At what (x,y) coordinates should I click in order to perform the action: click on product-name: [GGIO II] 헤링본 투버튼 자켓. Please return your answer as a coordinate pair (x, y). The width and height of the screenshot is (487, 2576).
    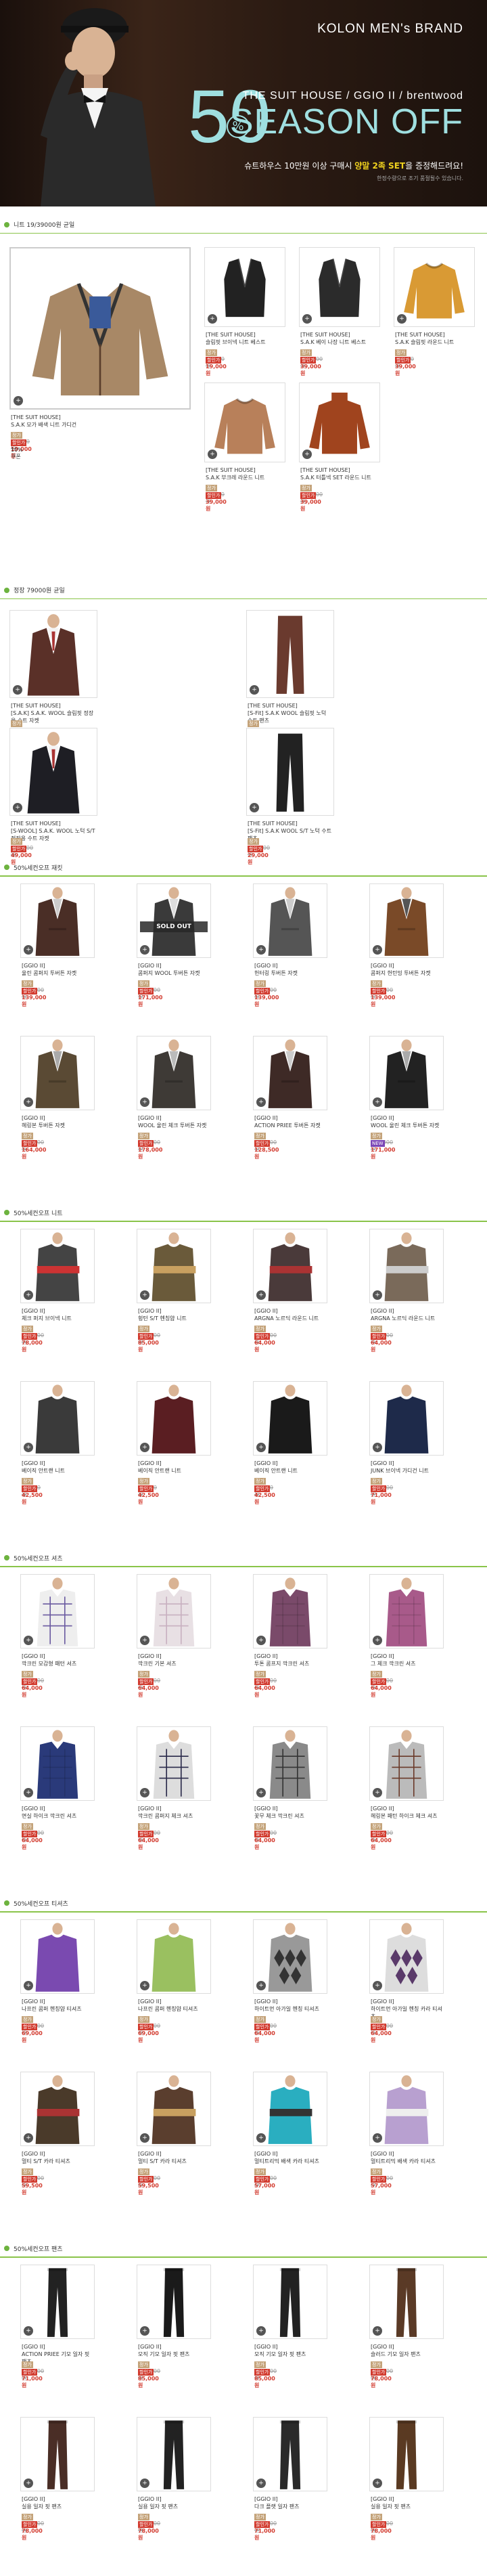
    Looking at the image, I should click on (57, 1121).